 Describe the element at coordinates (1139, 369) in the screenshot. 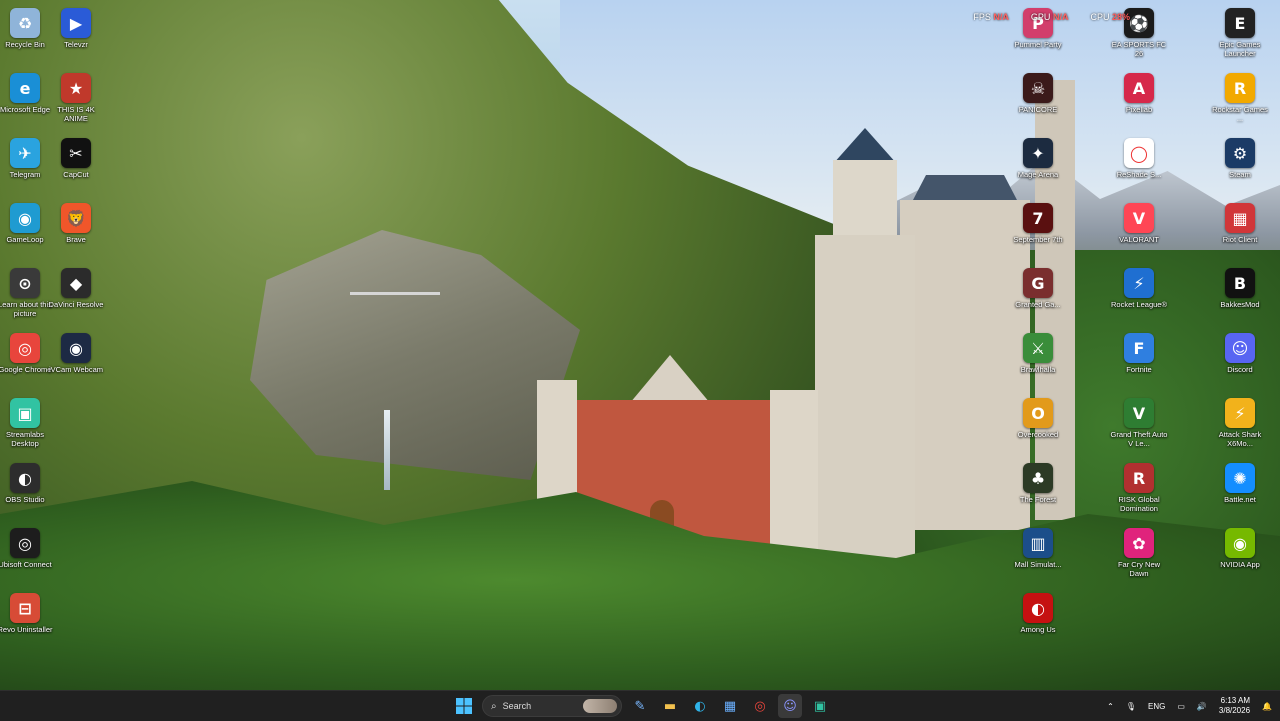

I see `shortcut-label: Fortnite` at that location.